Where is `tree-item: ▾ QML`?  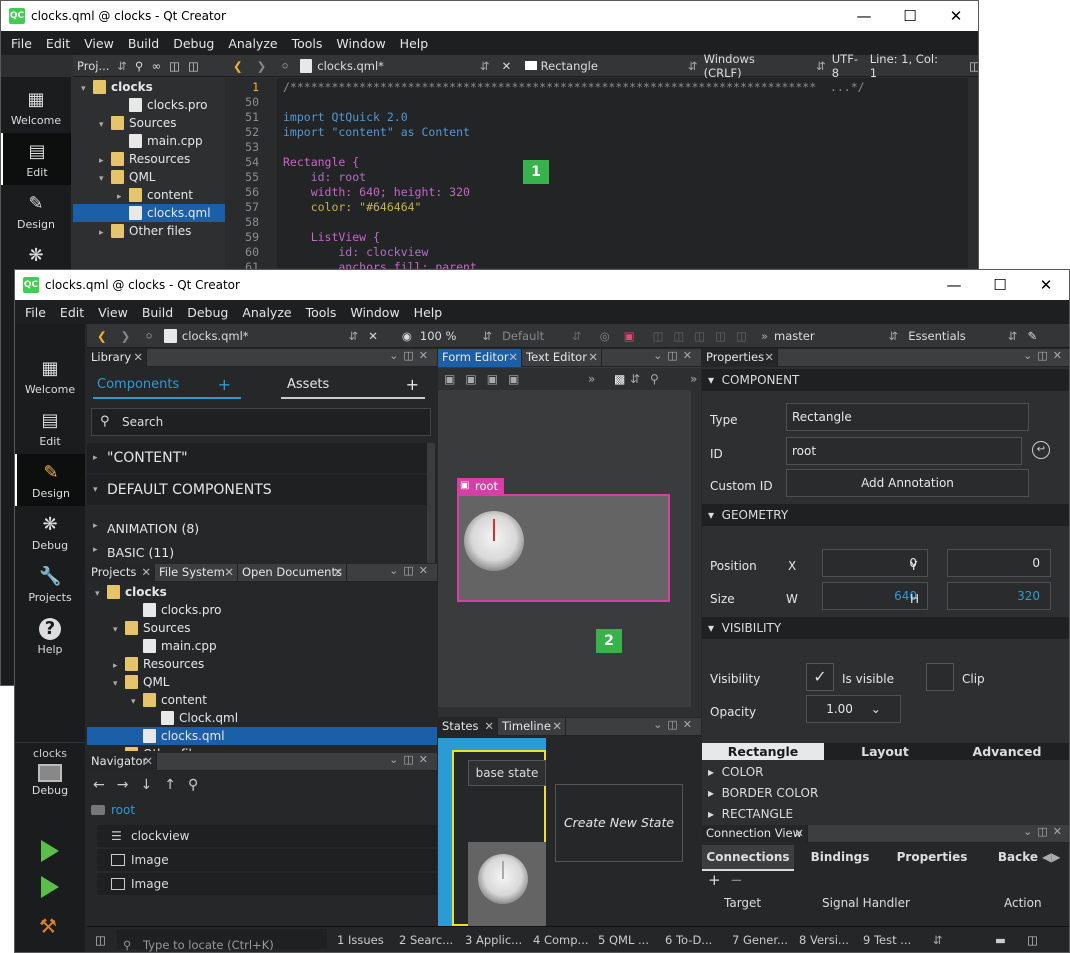 tree-item: ▾ QML is located at coordinates (149, 177).